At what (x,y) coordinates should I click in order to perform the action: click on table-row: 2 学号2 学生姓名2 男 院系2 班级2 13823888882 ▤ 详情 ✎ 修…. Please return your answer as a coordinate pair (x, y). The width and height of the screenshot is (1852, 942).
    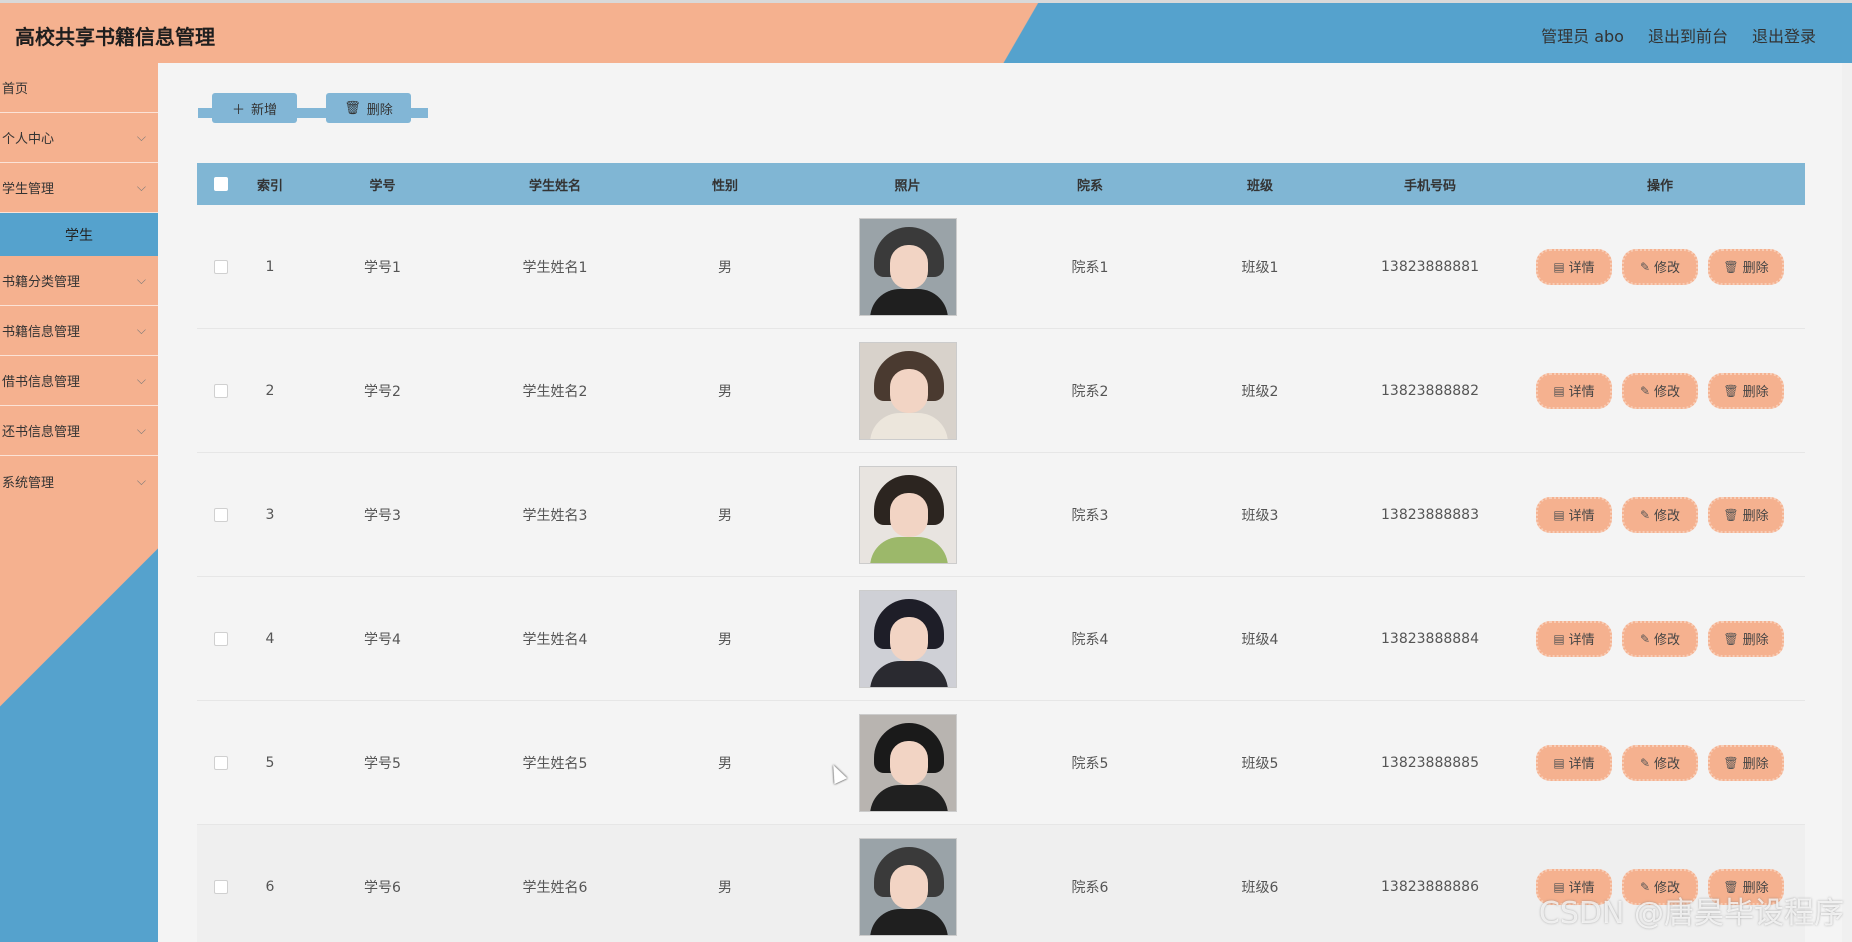
    Looking at the image, I should click on (1001, 391).